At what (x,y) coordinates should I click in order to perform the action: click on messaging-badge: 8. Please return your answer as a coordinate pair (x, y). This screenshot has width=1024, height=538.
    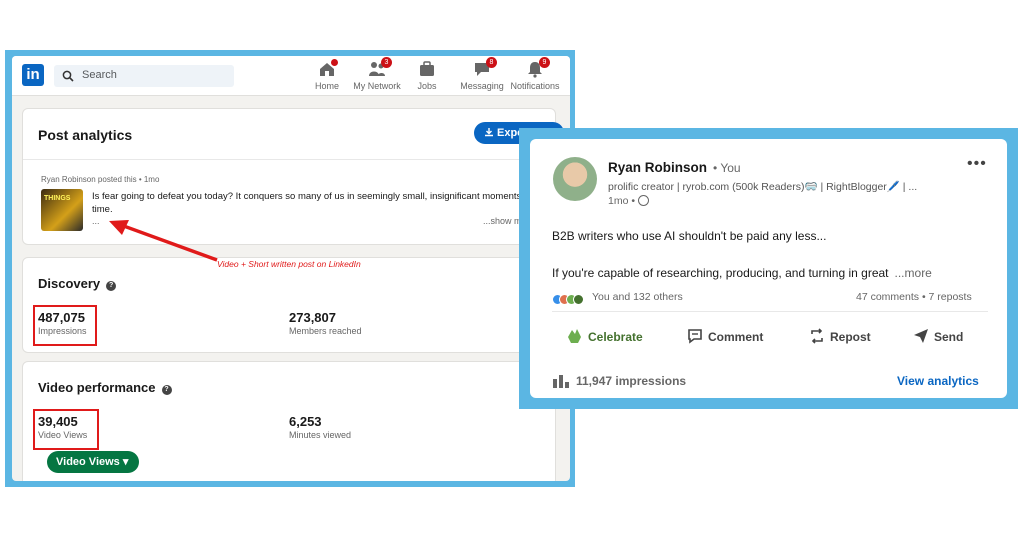
    Looking at the image, I should click on (491, 62).